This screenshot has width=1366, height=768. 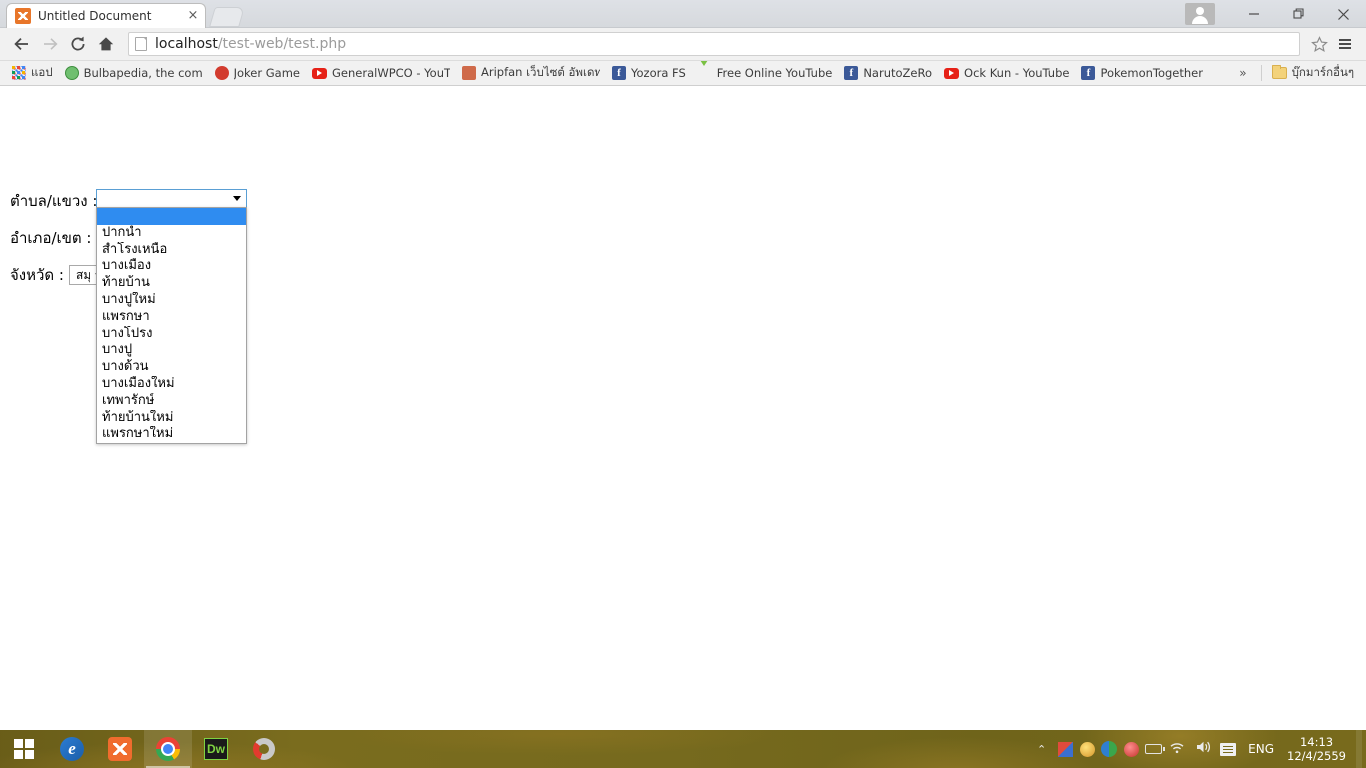 I want to click on dropdown-option: แพรกษาใหม่, so click(x=171, y=434).